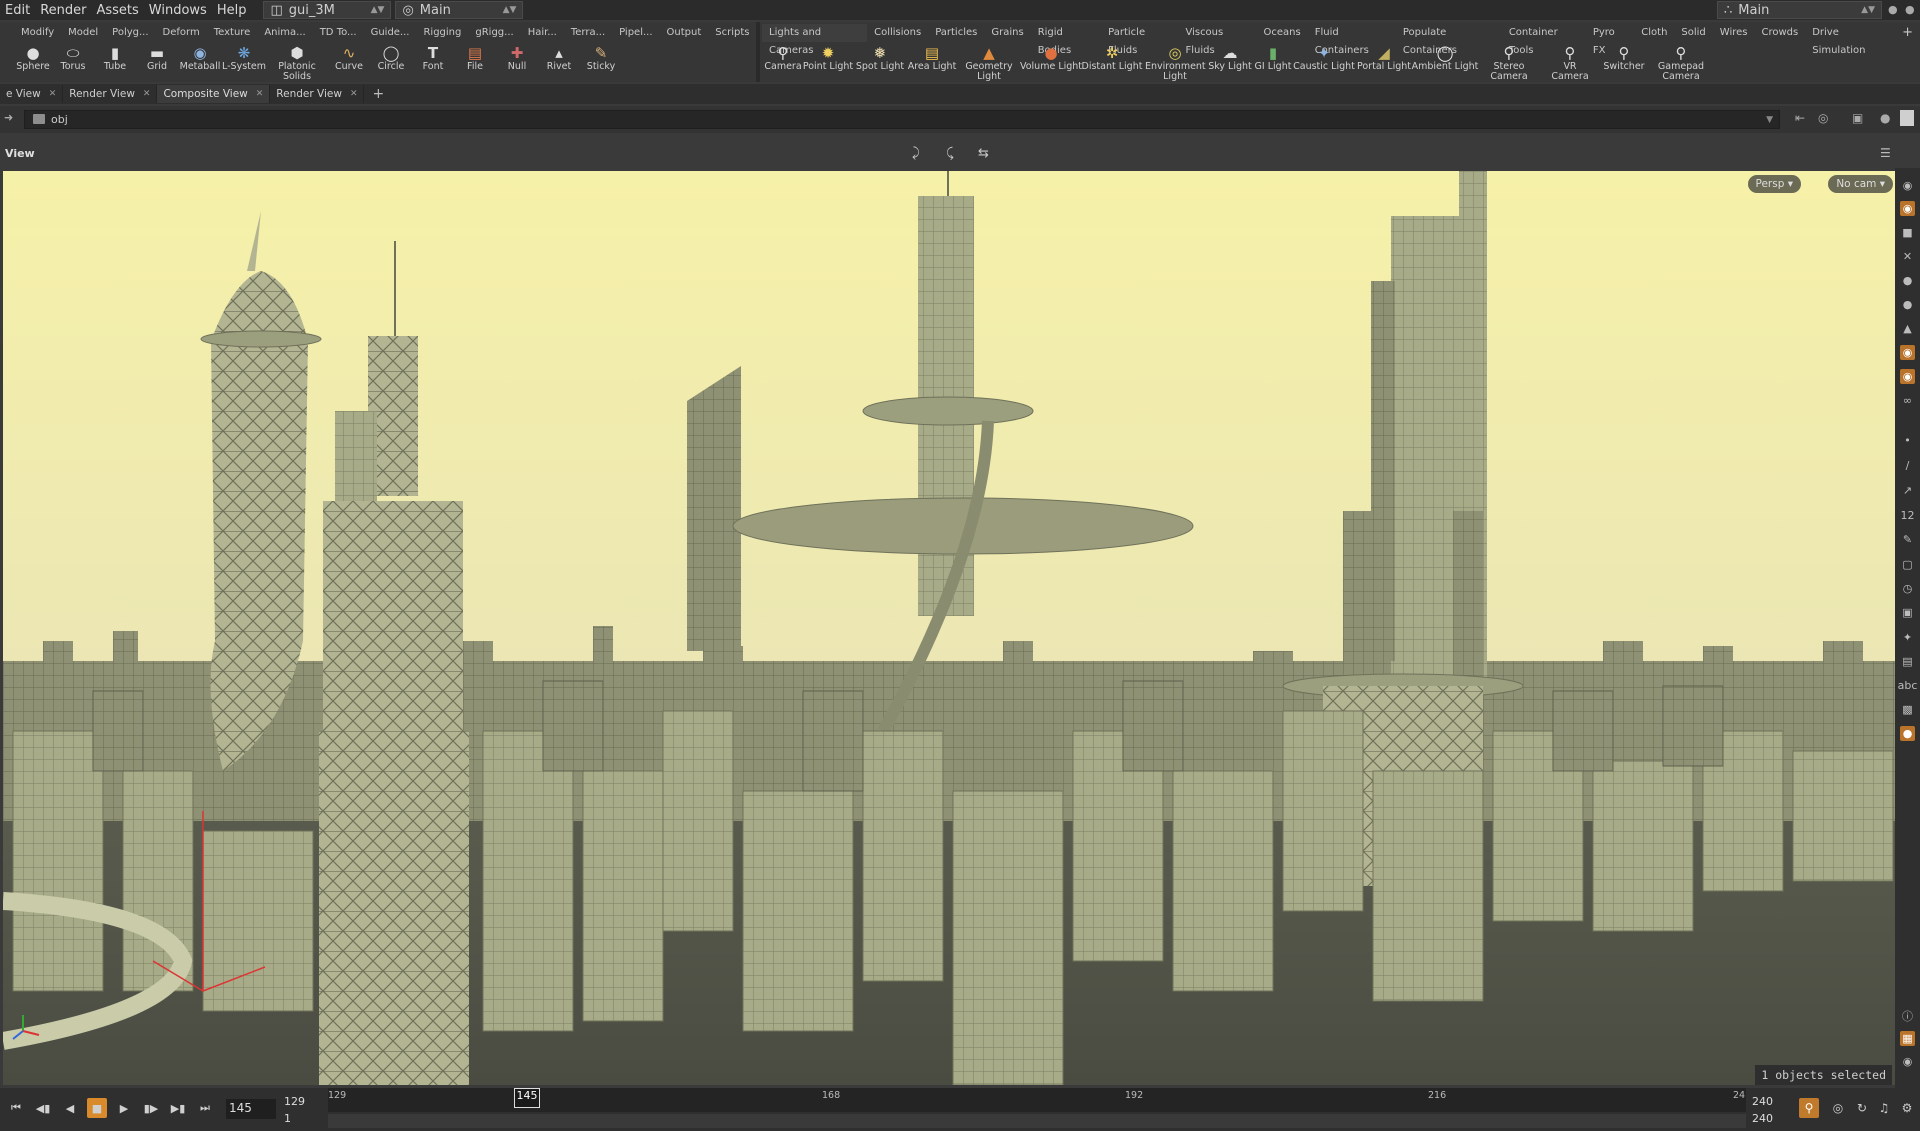  I want to click on loop-icon: ↻, so click(1862, 1108).